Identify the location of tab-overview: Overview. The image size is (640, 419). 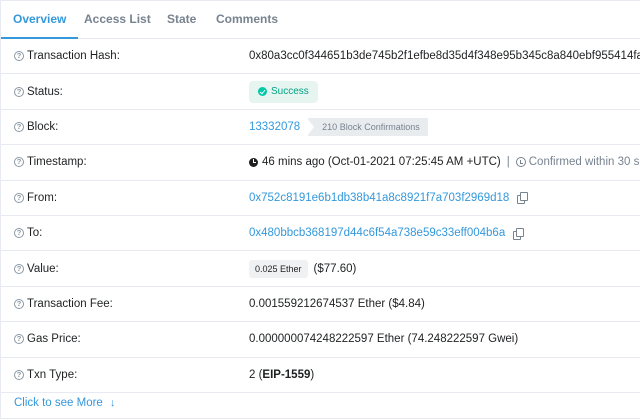
(39, 20).